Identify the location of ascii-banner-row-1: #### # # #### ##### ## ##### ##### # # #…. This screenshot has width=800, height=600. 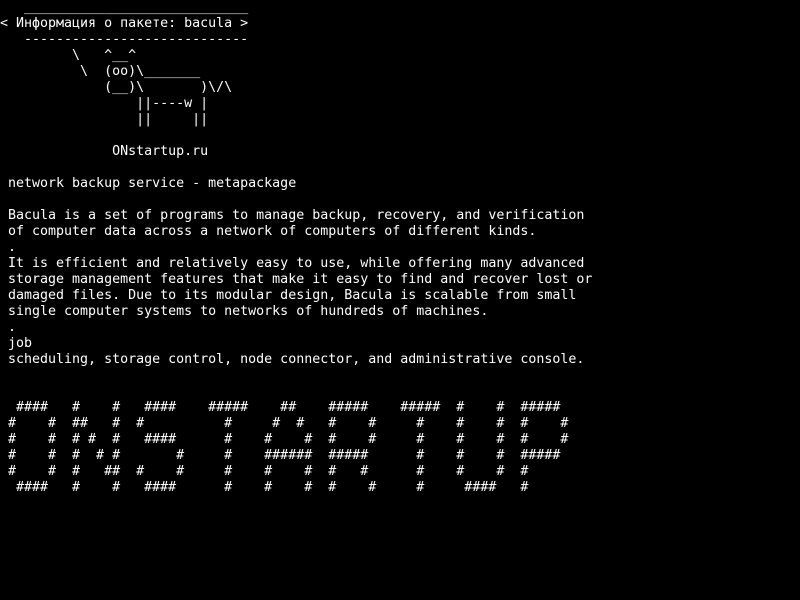
(284, 407).